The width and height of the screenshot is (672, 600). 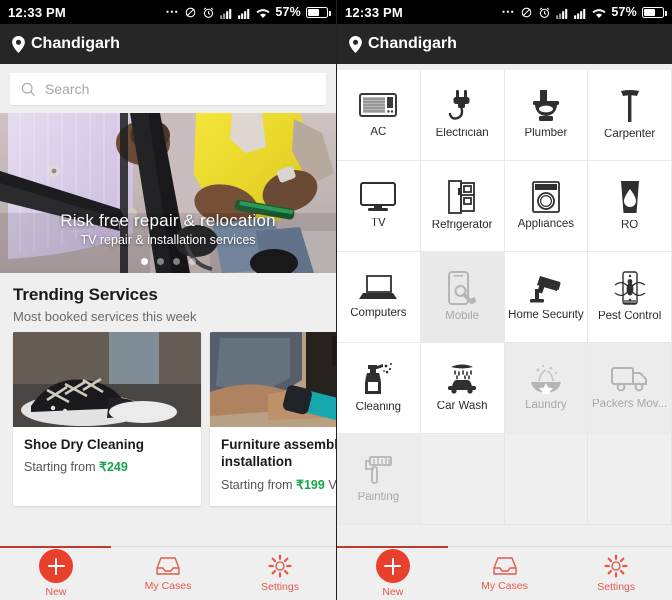 What do you see at coordinates (332, 484) in the screenshot?
I see `price-suffix: Visit c` at bounding box center [332, 484].